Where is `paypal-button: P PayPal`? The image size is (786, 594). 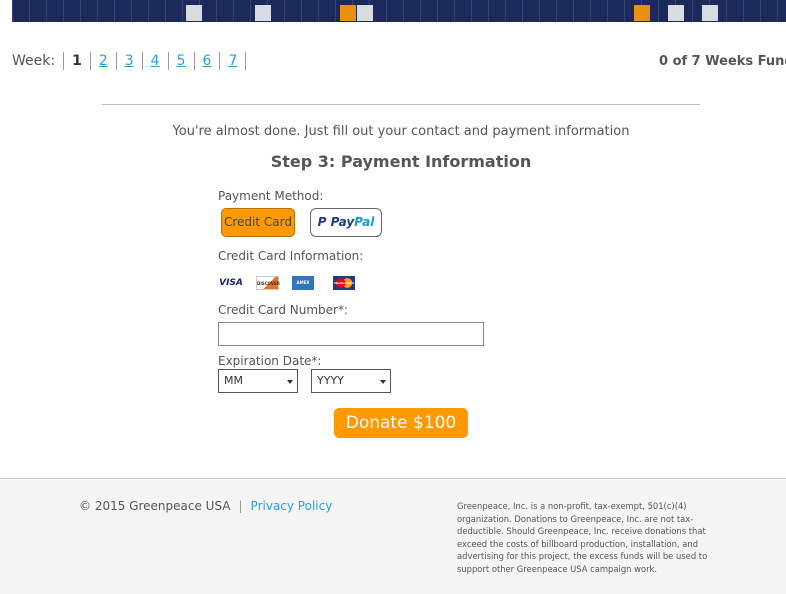
paypal-button: P PayPal is located at coordinates (346, 222).